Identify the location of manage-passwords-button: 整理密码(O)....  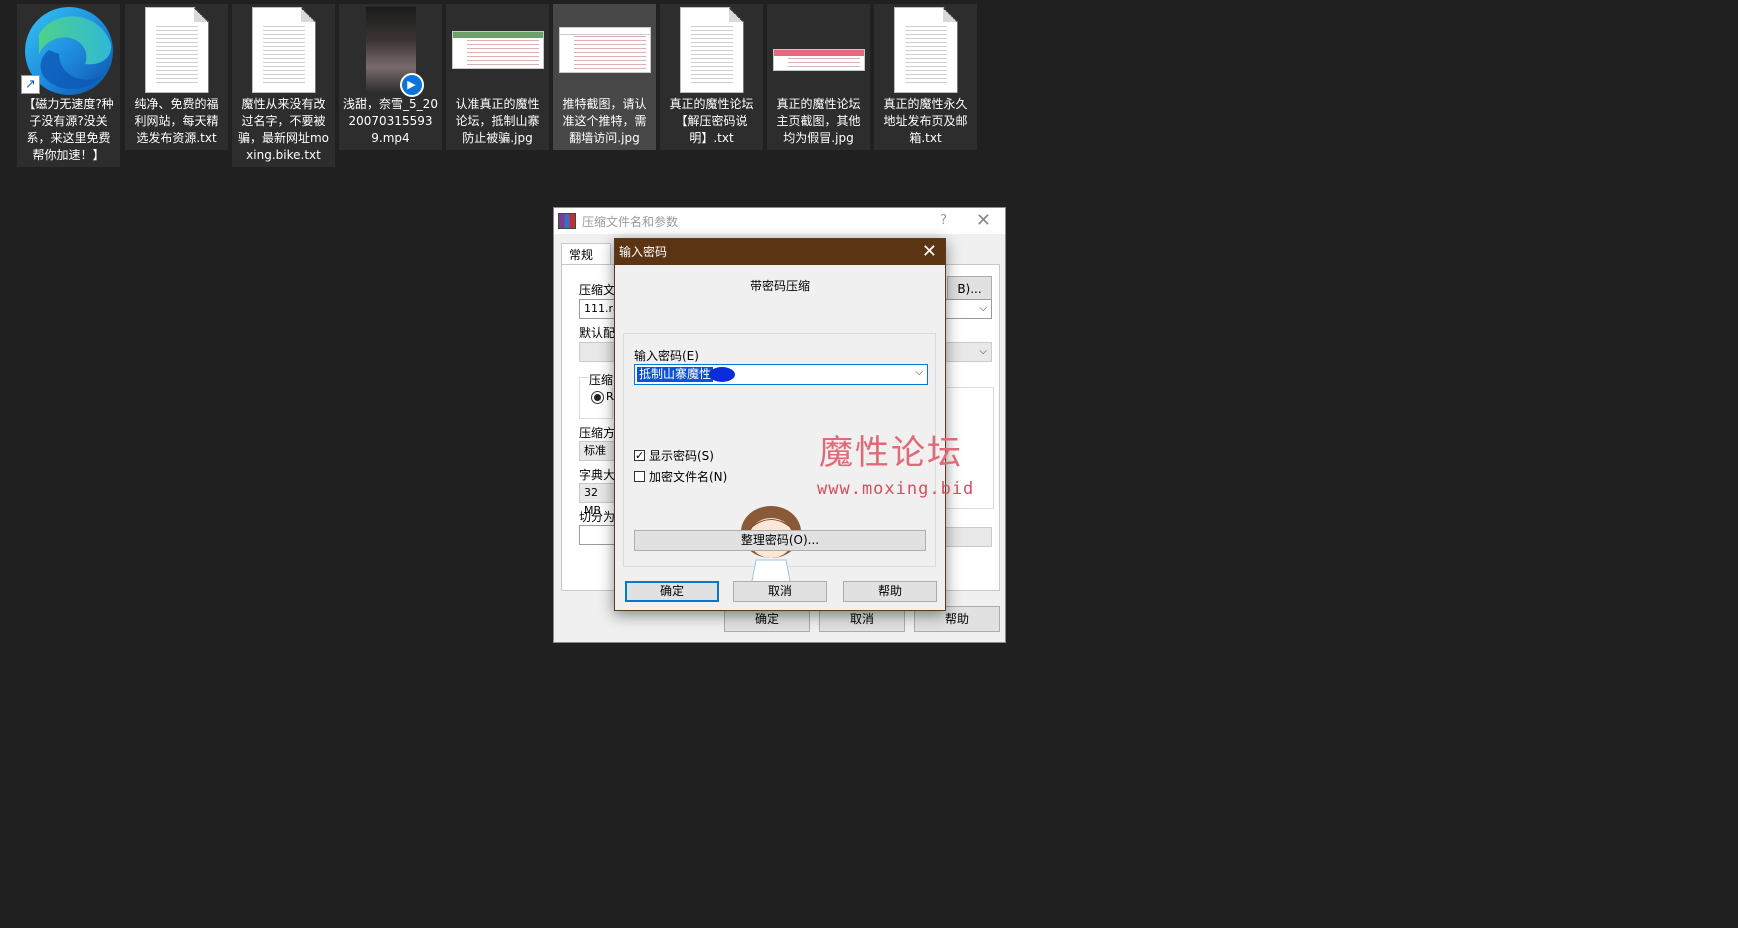
(780, 540).